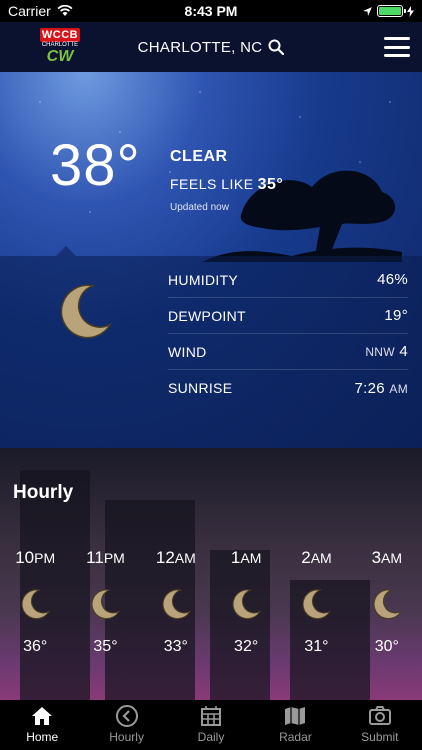 The width and height of the screenshot is (422, 750). What do you see at coordinates (211, 737) in the screenshot?
I see `tab-label: Daily` at bounding box center [211, 737].